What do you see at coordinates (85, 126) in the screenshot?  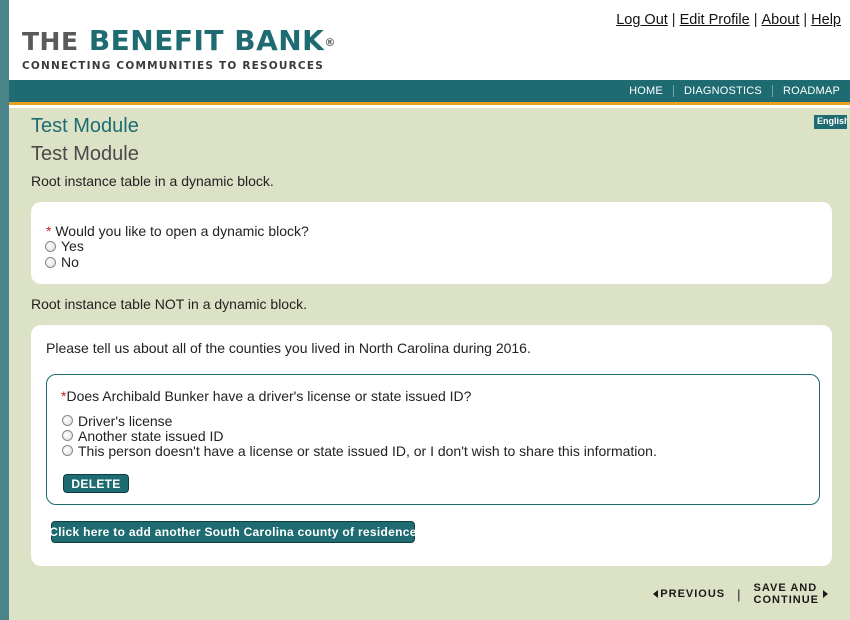 I see `page-title: Test Module` at bounding box center [85, 126].